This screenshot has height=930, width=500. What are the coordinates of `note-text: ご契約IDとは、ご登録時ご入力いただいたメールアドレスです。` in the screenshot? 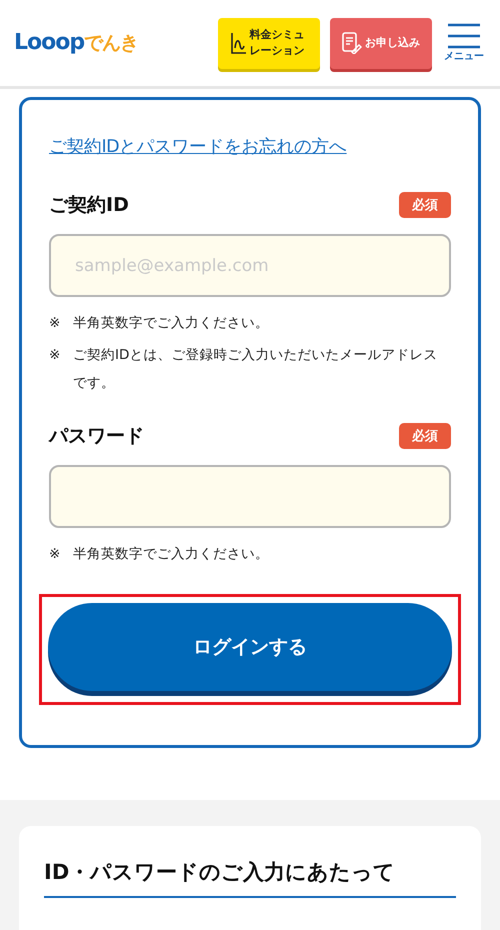 It's located at (255, 369).